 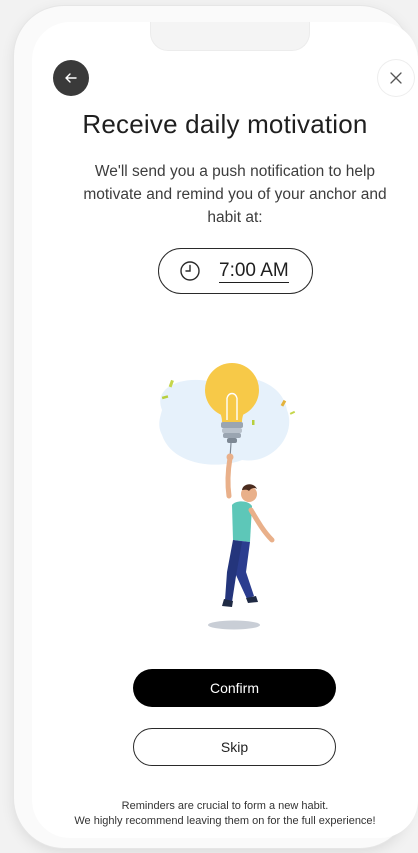 I want to click on reminder-time-picker: 7:00 AM, so click(x=235, y=271).